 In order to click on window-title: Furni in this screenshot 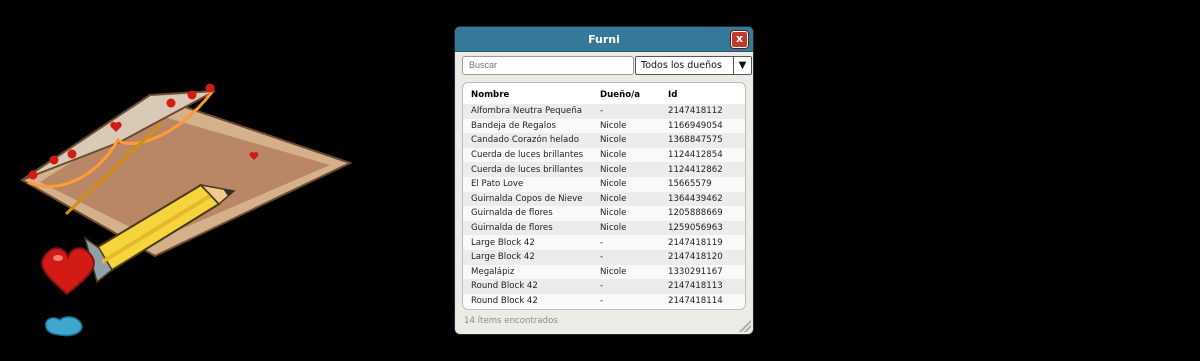, I will do `click(604, 39)`.